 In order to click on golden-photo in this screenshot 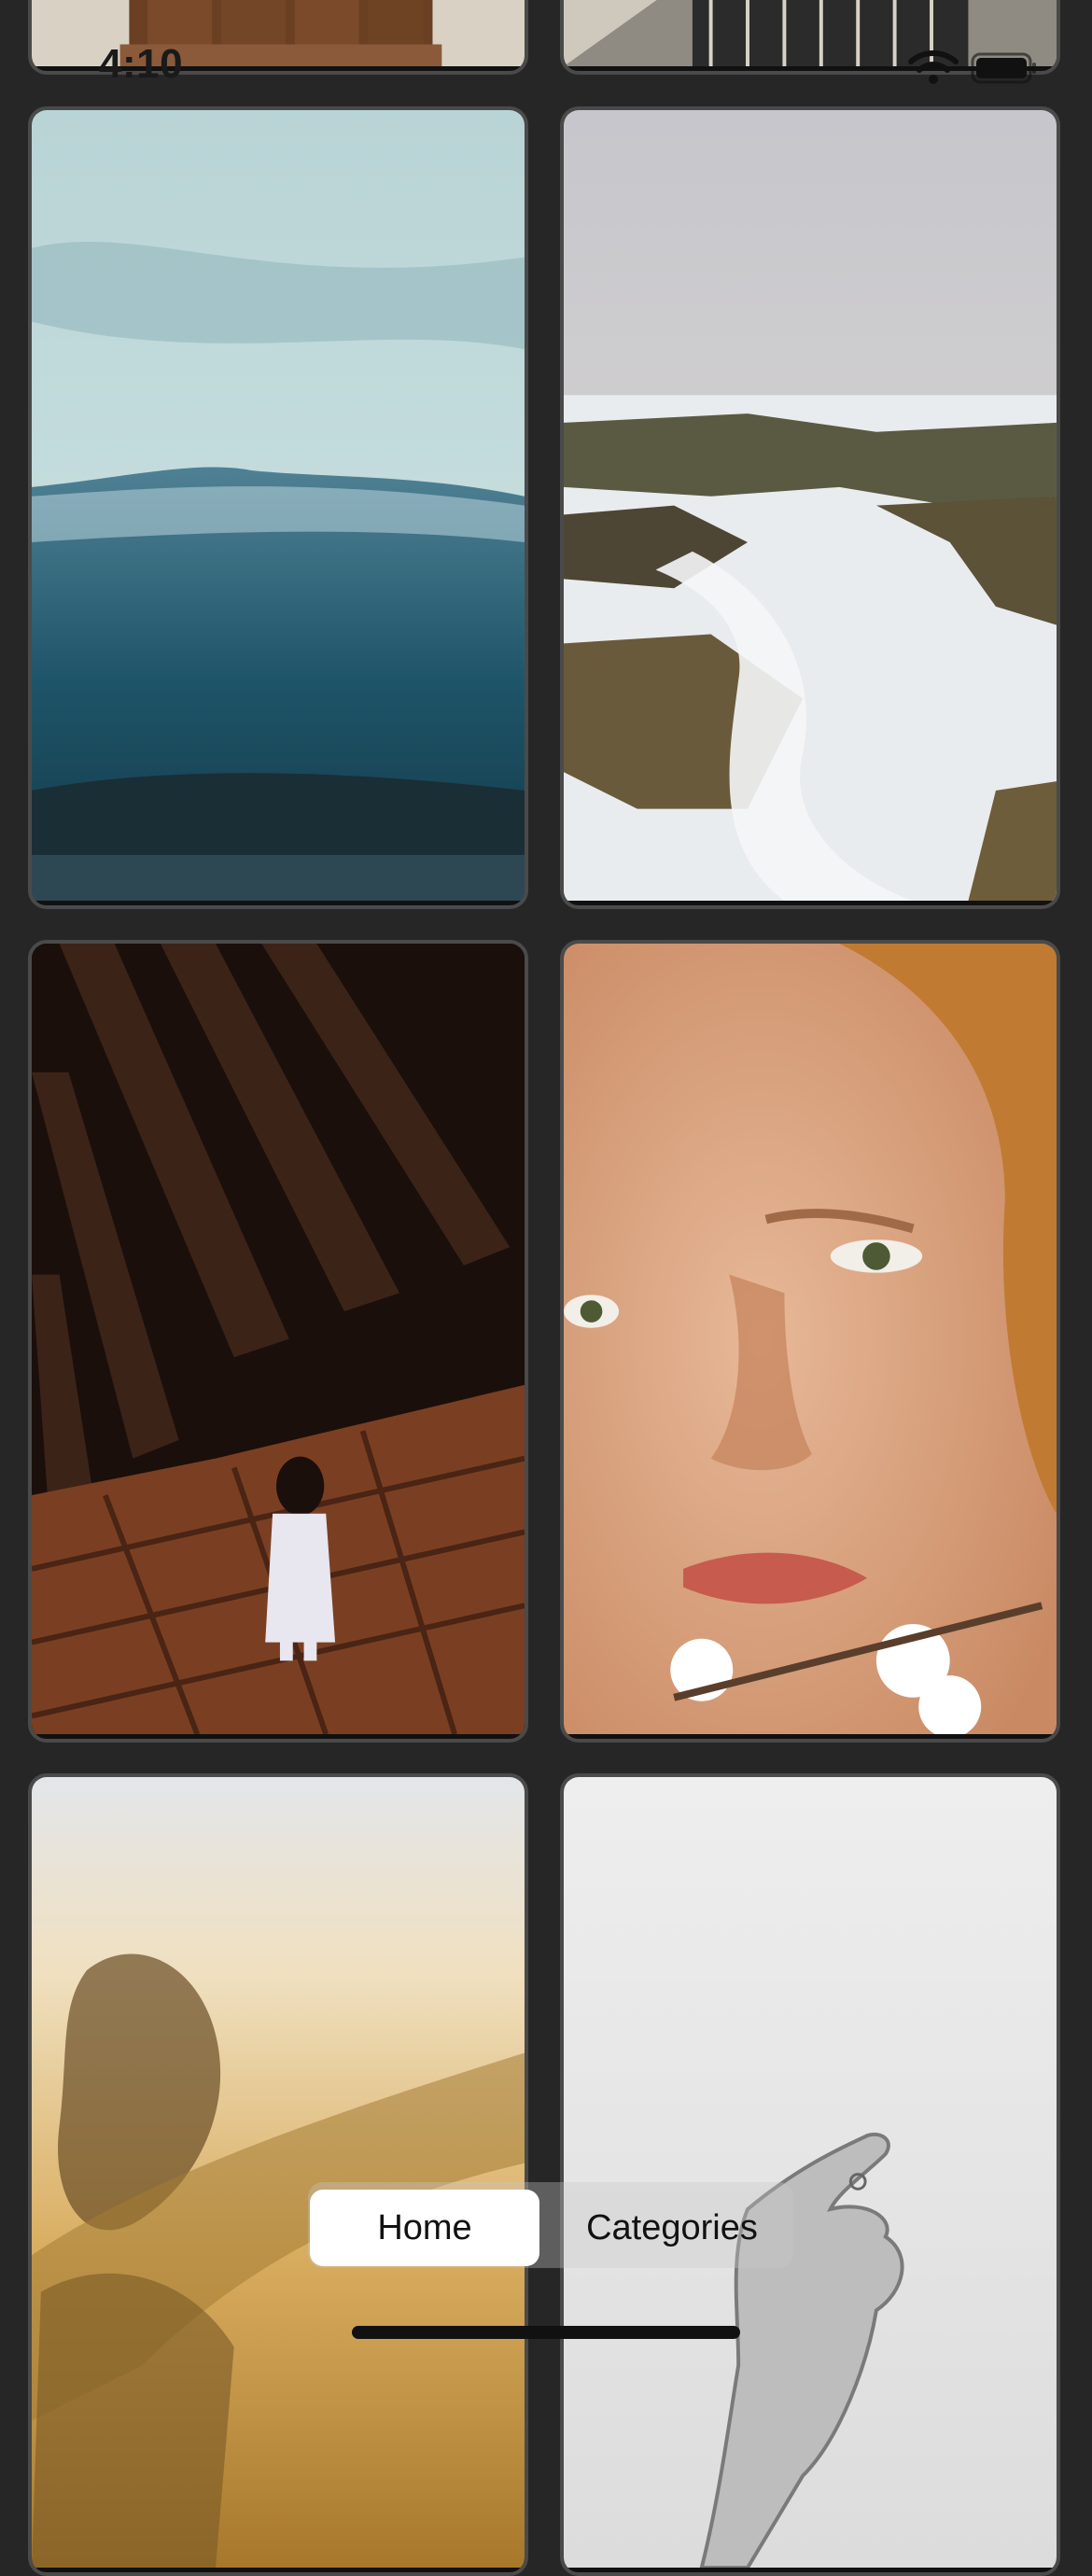, I will do `click(278, 2173)`.